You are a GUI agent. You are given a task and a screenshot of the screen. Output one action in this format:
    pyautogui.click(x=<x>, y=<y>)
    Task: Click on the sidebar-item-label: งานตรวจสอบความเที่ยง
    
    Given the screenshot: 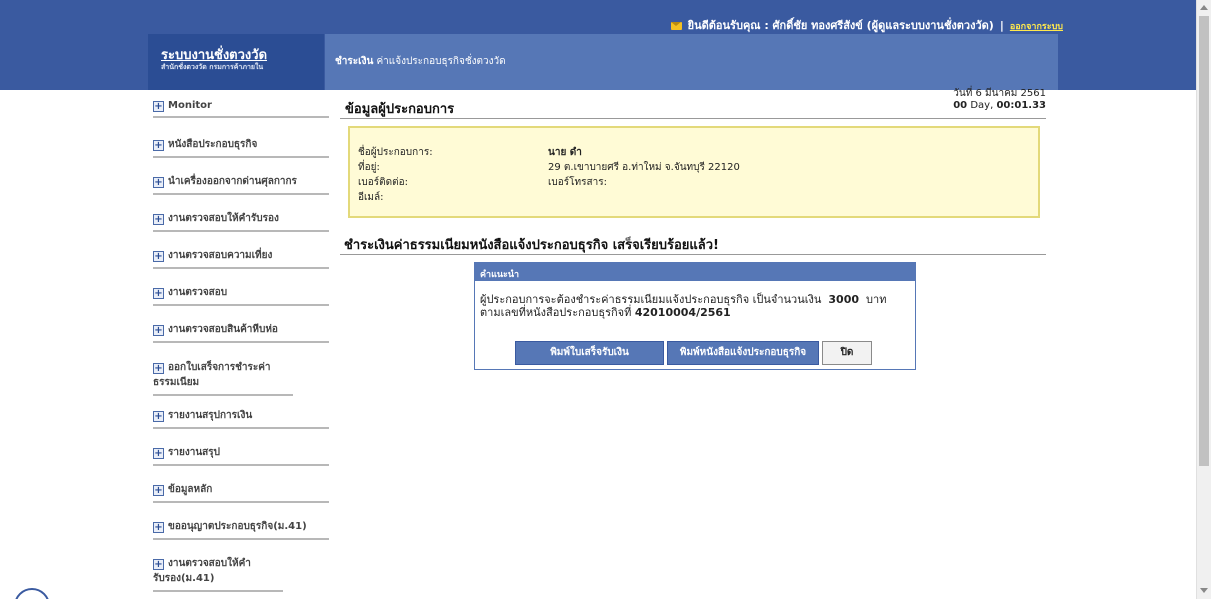 What is the action you would take?
    pyautogui.click(x=220, y=255)
    